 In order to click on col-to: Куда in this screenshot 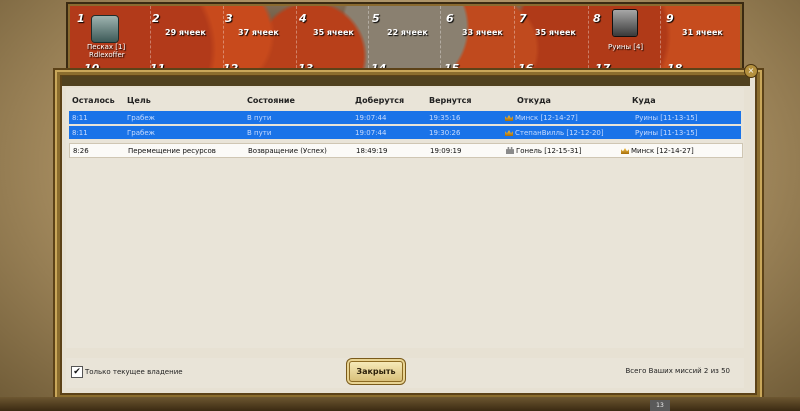, I will do `click(644, 100)`.